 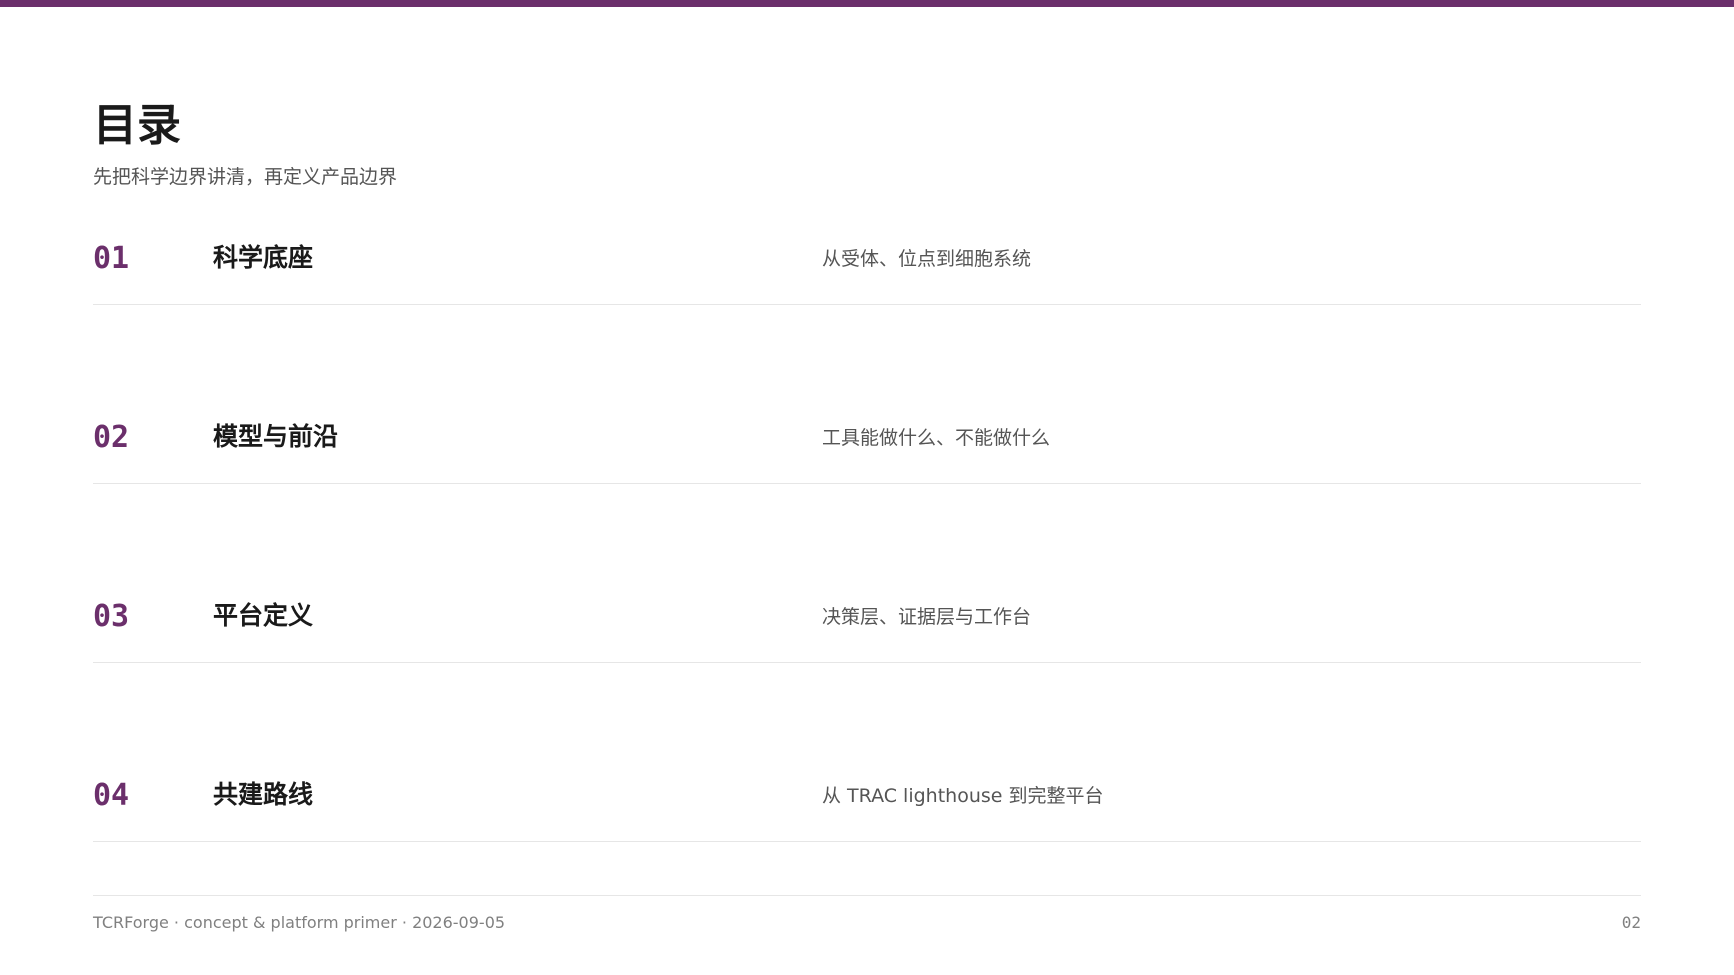 What do you see at coordinates (927, 617) in the screenshot?
I see `toc-item-description: 决策层、证据层与工作台` at bounding box center [927, 617].